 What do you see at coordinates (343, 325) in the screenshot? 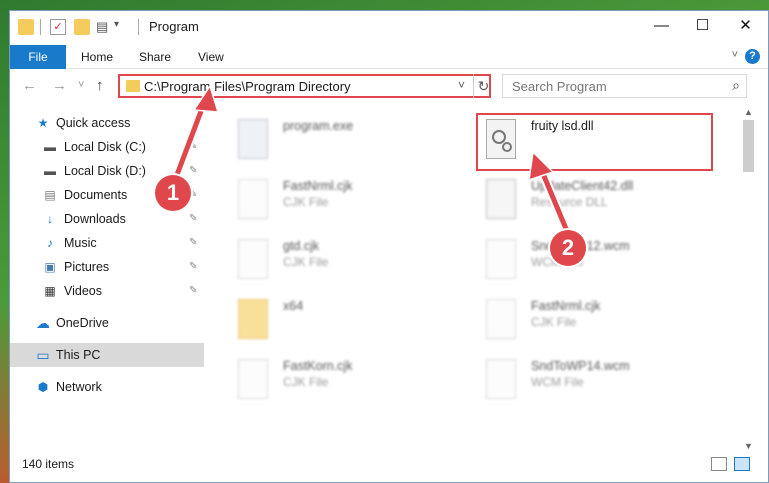
I see `list-item: x64` at bounding box center [343, 325].